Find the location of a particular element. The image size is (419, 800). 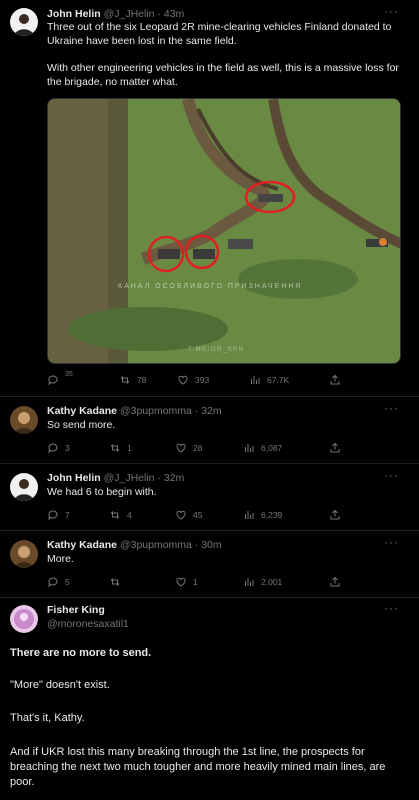

tweet-actions: 5 1 2,001 is located at coordinates (197, 583).